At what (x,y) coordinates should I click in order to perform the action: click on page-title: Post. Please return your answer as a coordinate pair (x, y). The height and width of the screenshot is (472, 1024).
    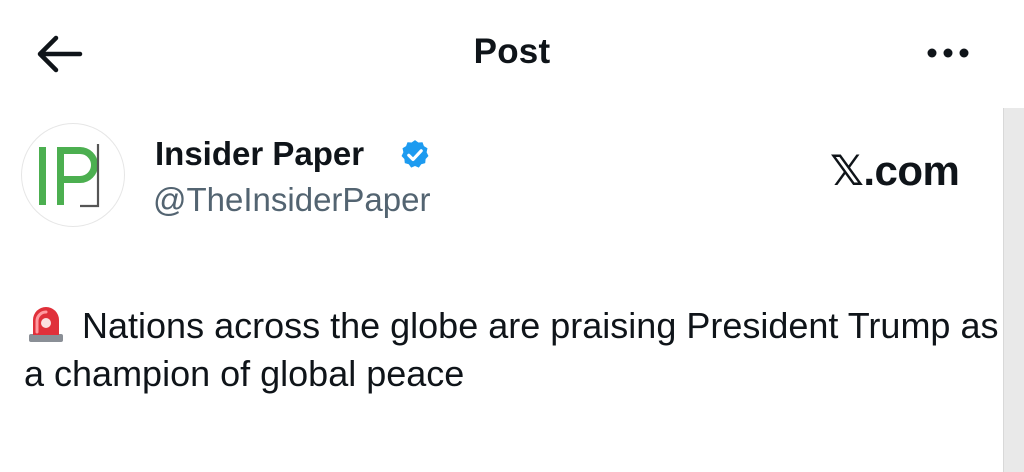
    Looking at the image, I should click on (512, 51).